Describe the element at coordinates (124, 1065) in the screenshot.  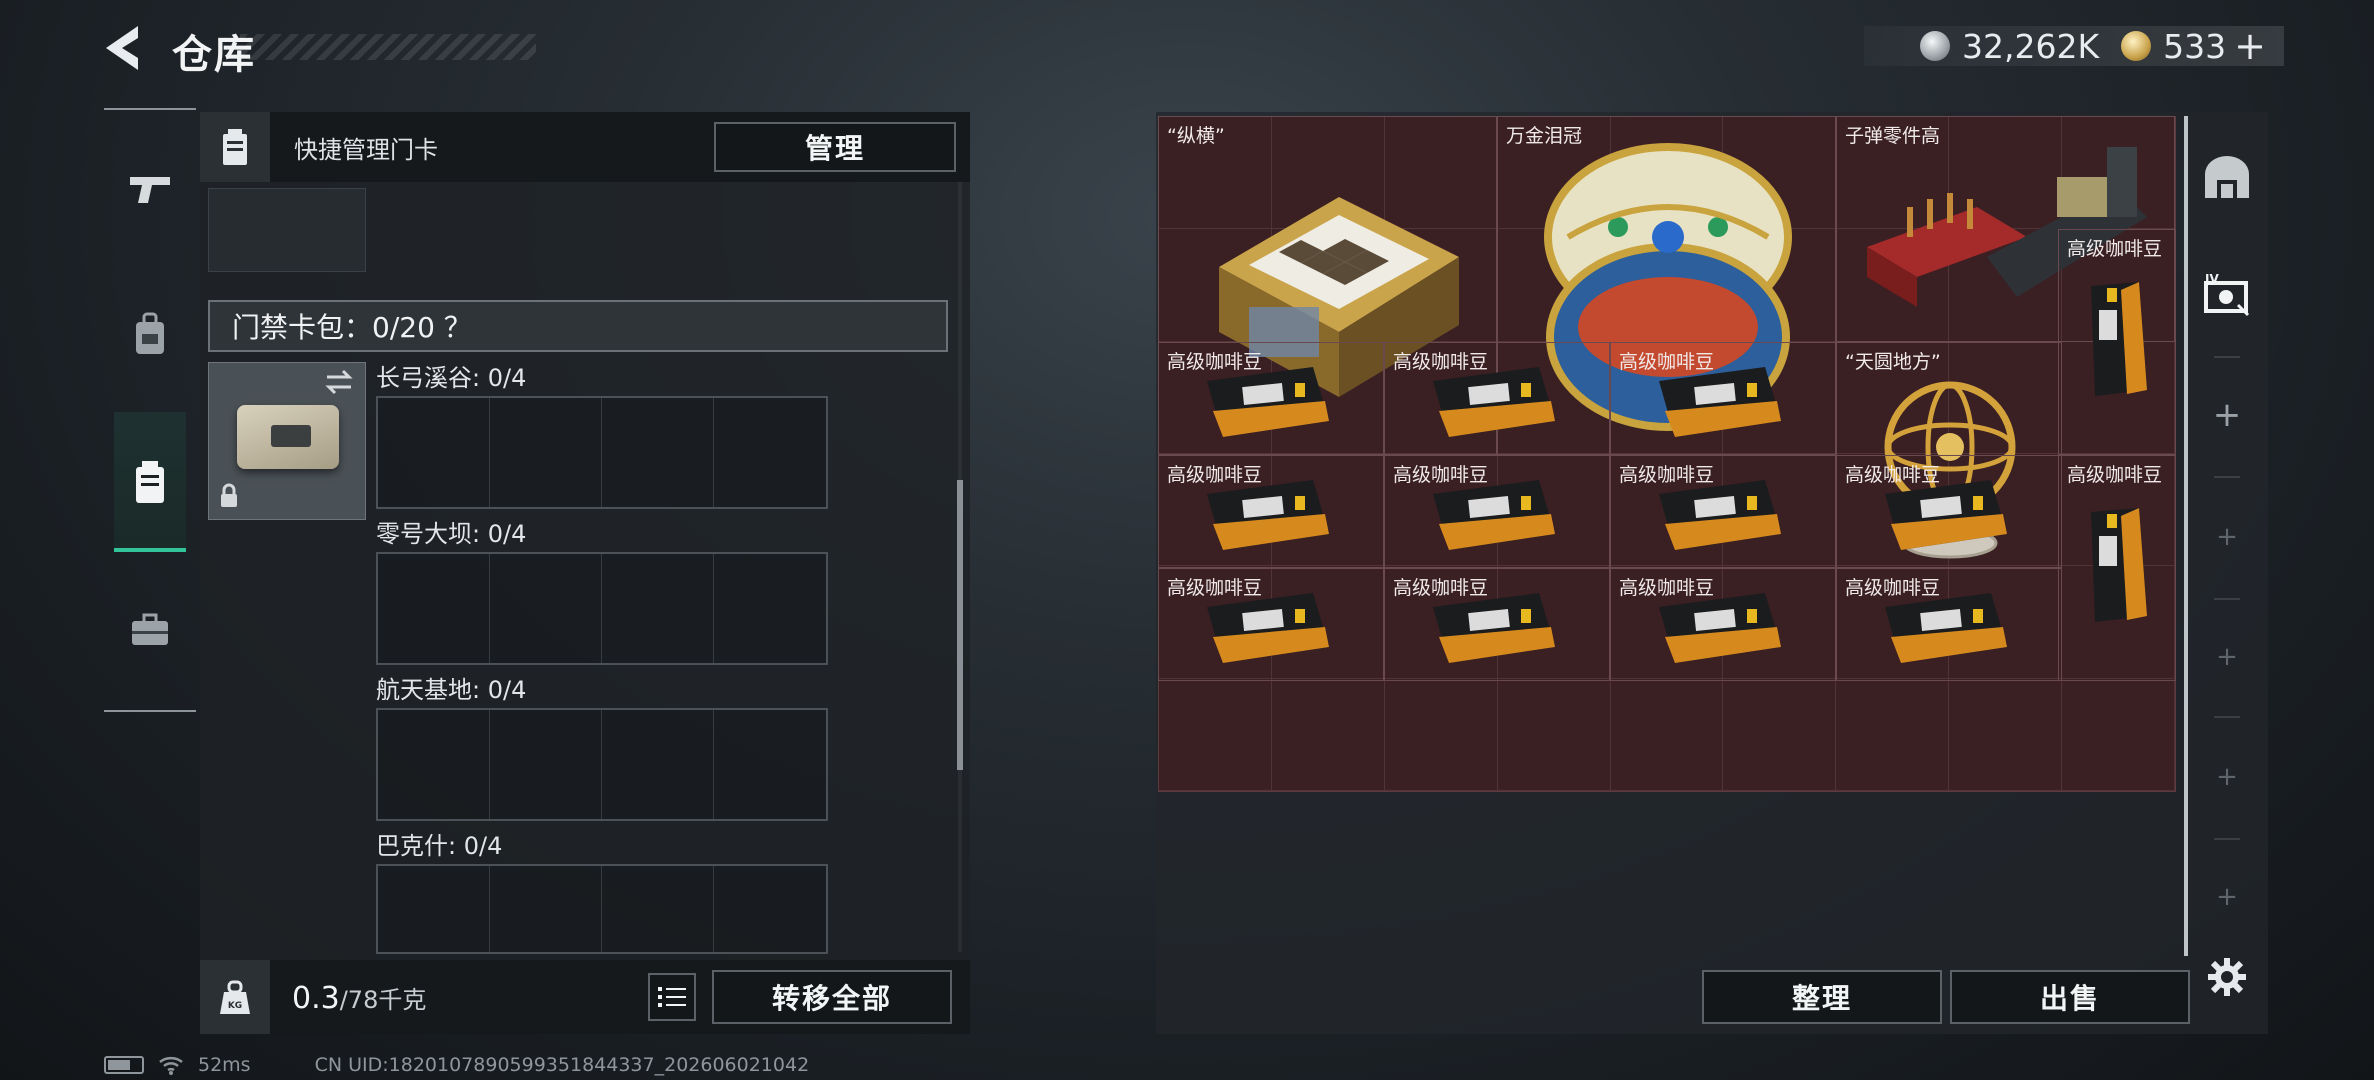
I see `battery-icon` at that location.